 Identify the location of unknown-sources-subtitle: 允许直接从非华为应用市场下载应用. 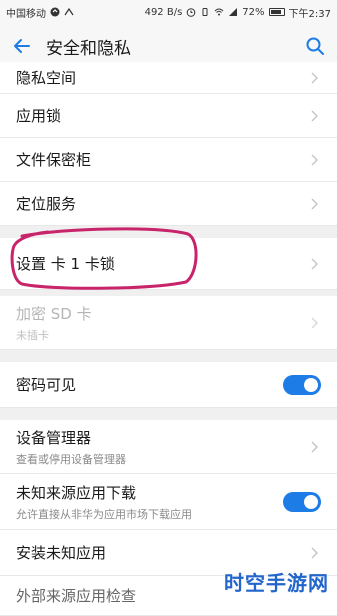
(104, 514).